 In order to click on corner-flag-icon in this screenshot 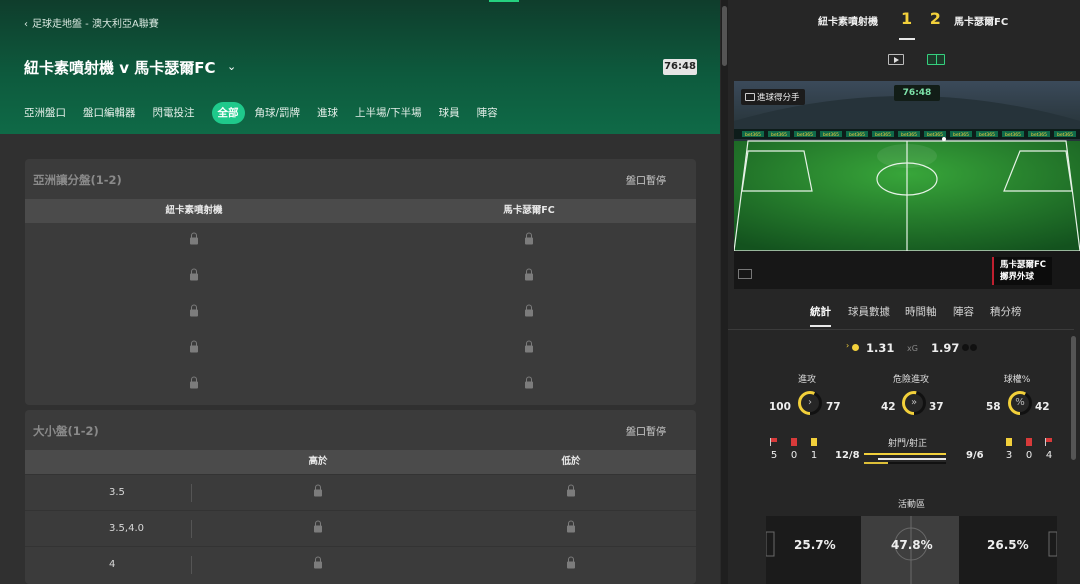, I will do `click(774, 442)`.